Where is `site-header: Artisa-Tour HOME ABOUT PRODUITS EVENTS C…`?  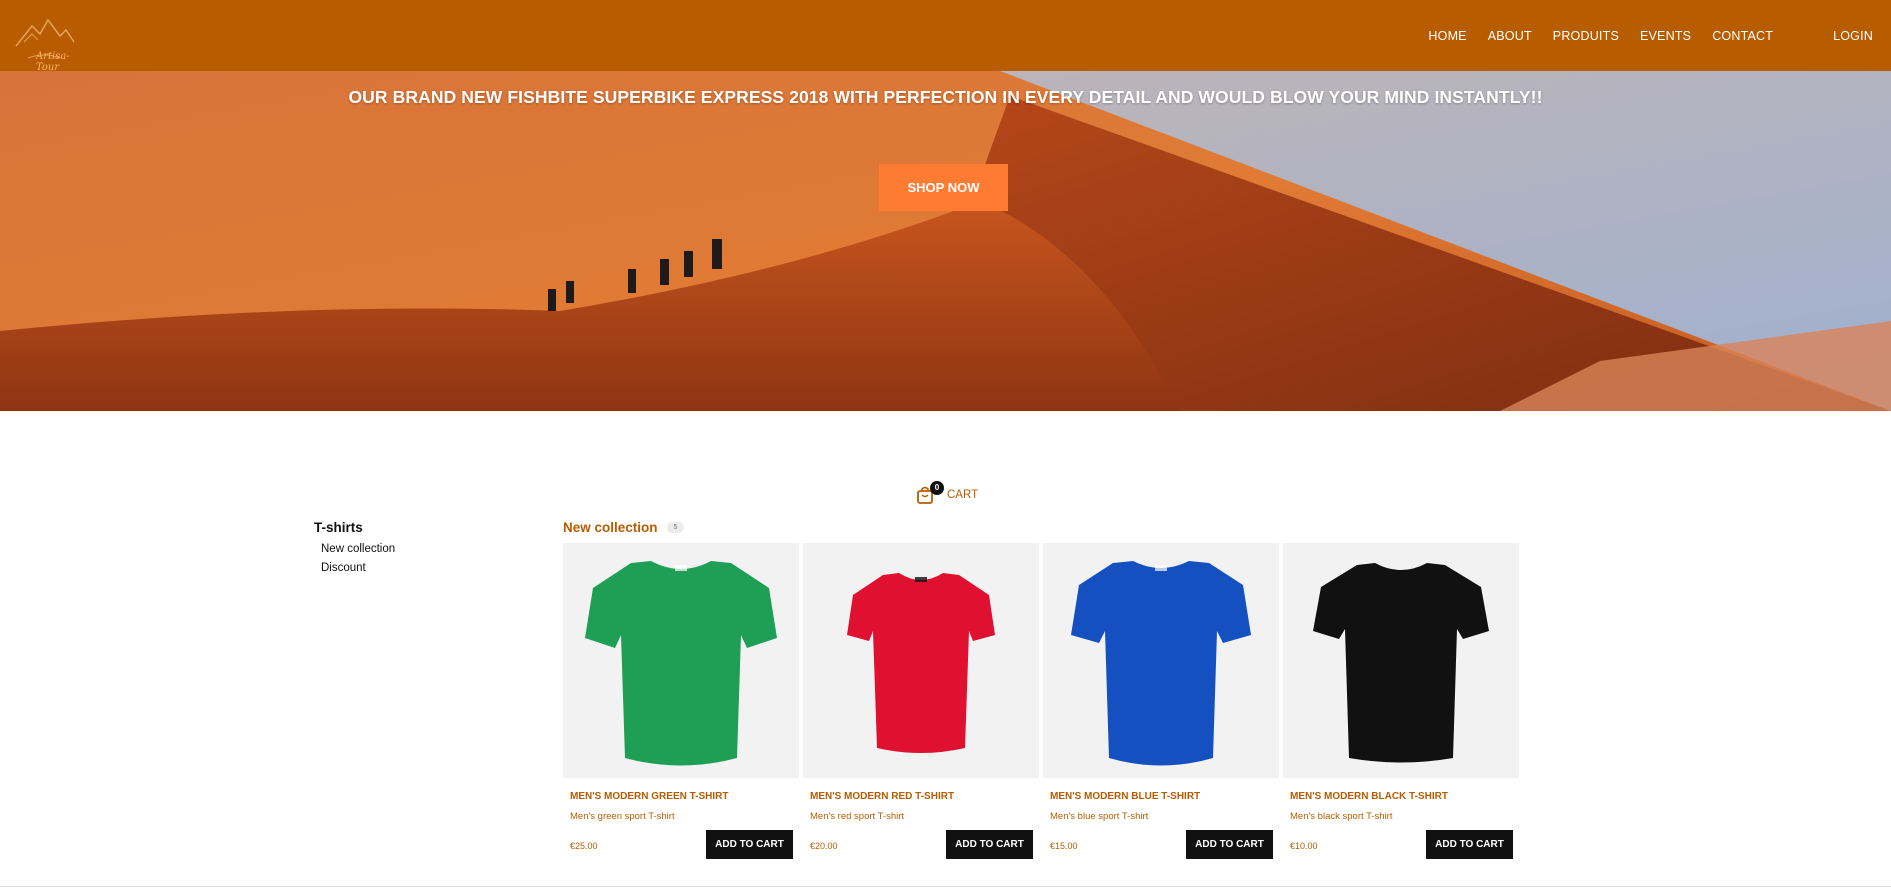
site-header: Artisa-Tour HOME ABOUT PRODUITS EVENTS C… is located at coordinates (945, 36).